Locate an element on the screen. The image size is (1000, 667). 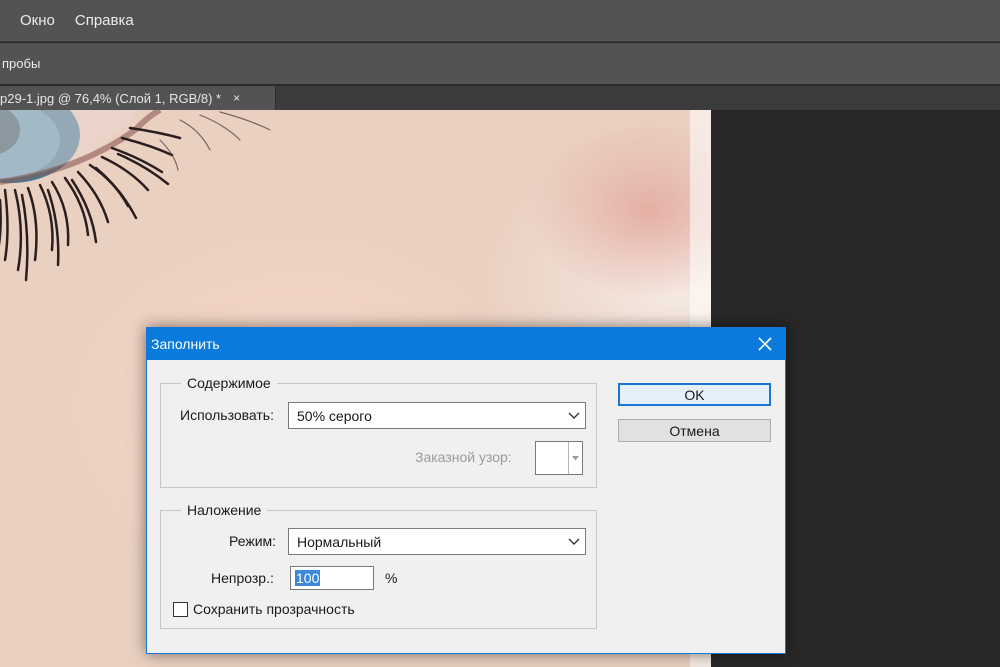
pattern-swatch is located at coordinates (552, 458).